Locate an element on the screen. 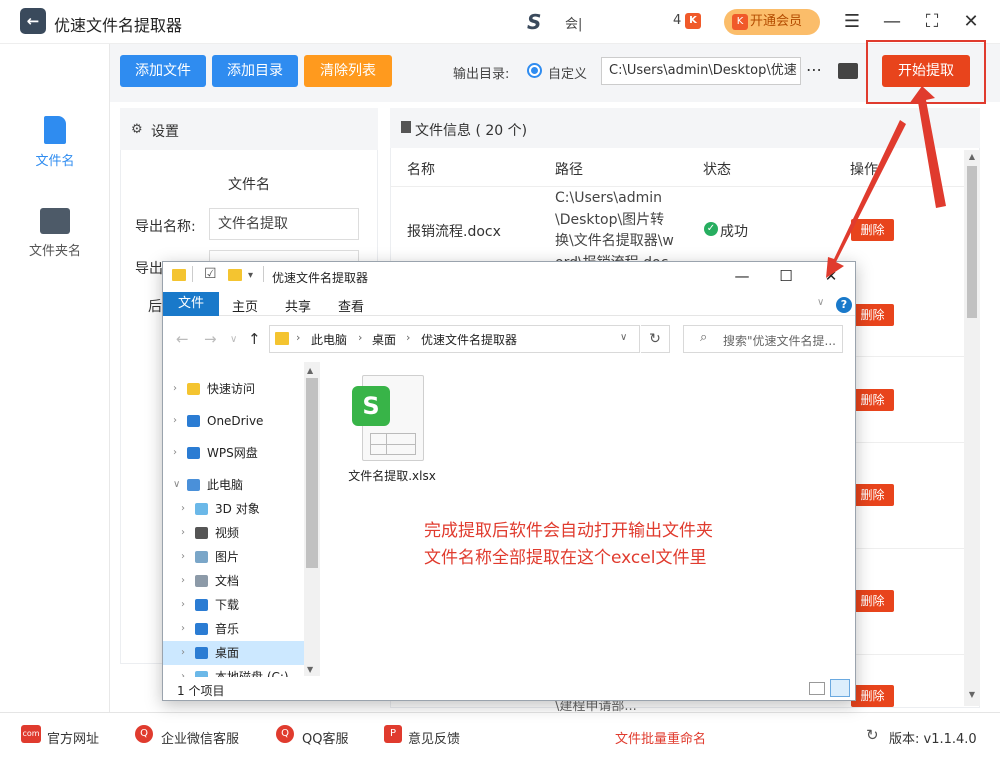 The height and width of the screenshot is (760, 1000). breadcrumb-folder: 优速文件名提取器 is located at coordinates (469, 339).